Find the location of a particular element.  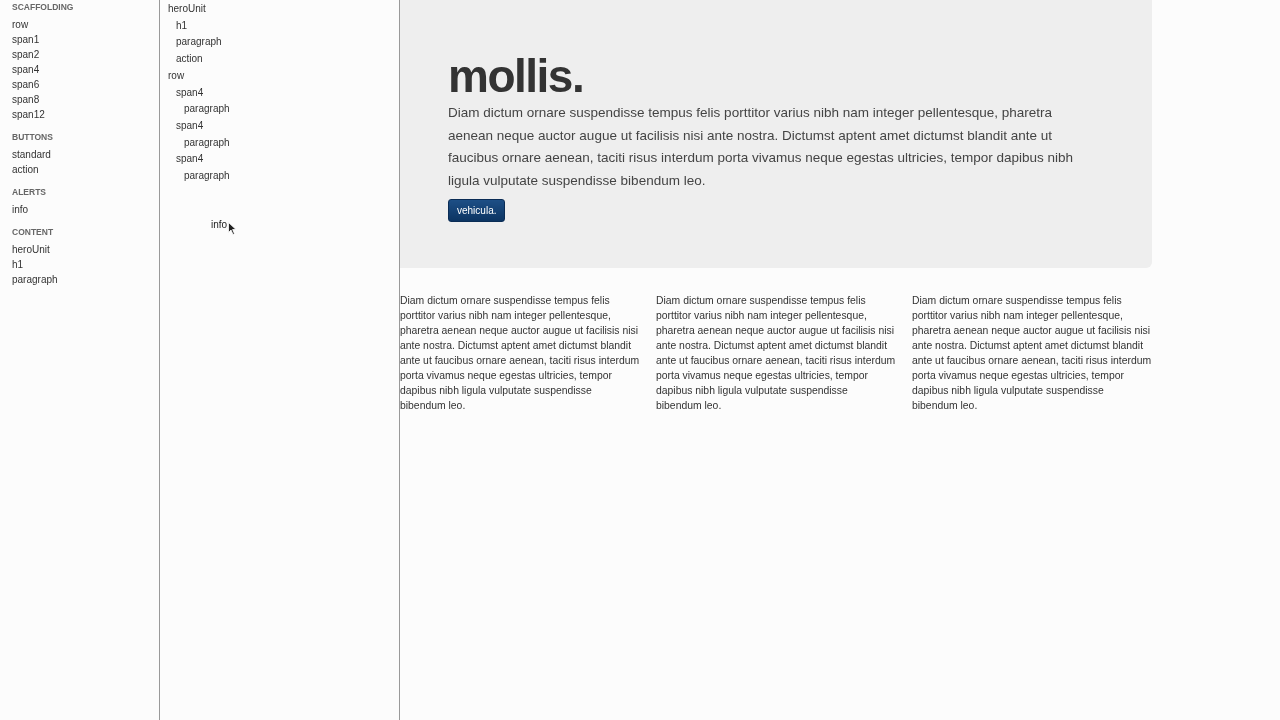

section-heading: CONTENT is located at coordinates (33, 232).